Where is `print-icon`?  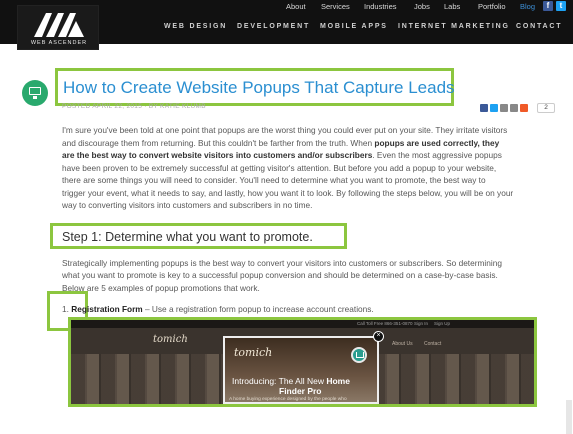
print-icon is located at coordinates (514, 108).